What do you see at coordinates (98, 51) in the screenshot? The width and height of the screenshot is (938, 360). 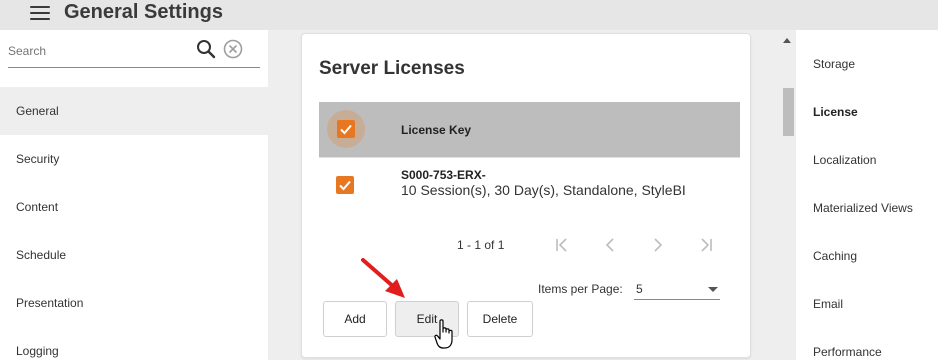 I see `search-input` at bounding box center [98, 51].